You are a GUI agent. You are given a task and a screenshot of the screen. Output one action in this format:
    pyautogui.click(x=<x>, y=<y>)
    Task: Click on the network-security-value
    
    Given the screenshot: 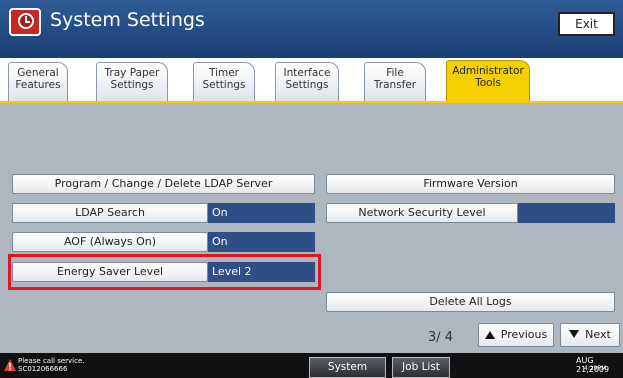 What is the action you would take?
    pyautogui.click(x=566, y=213)
    